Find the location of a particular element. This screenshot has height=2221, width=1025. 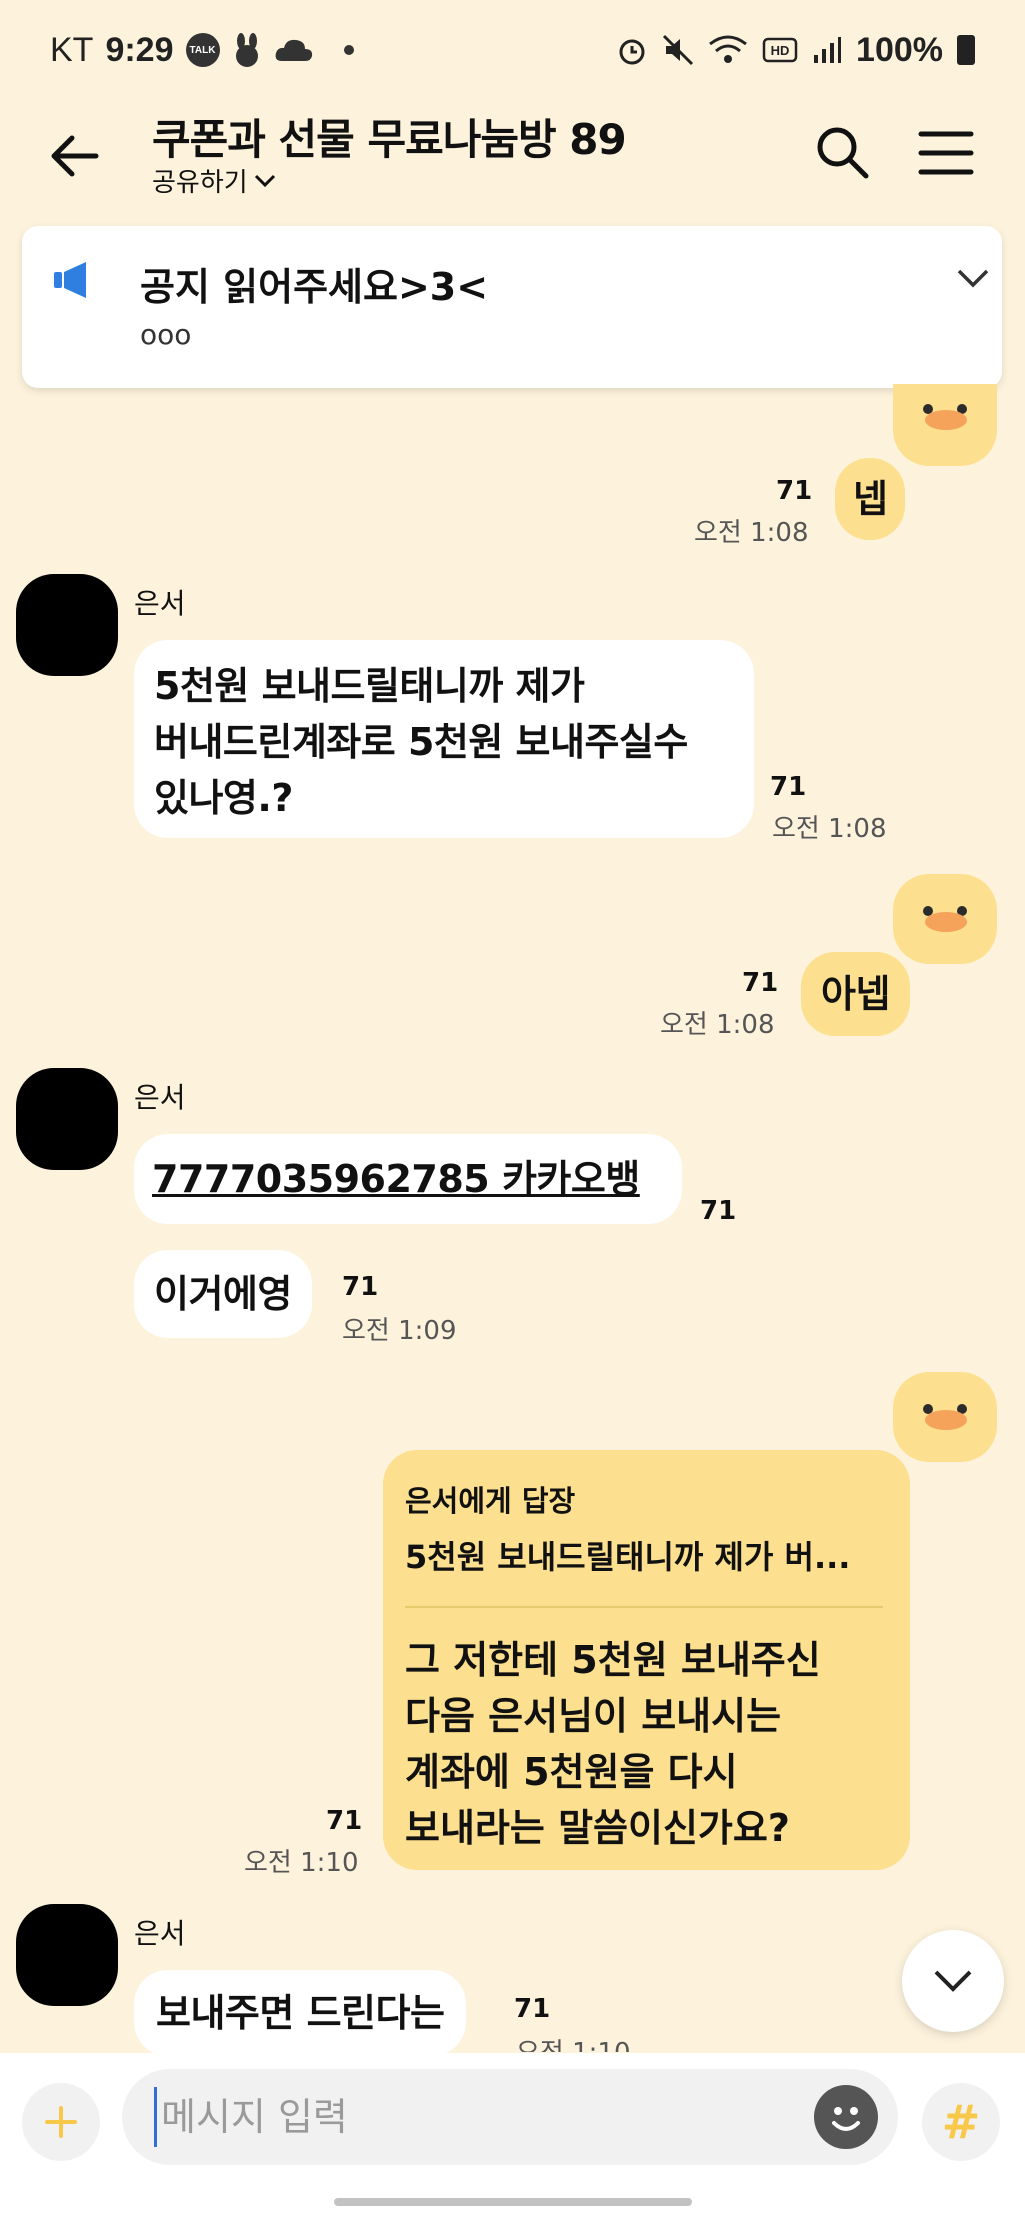

message-line: 계좌에 5천원을 다시 is located at coordinates (571, 1772).